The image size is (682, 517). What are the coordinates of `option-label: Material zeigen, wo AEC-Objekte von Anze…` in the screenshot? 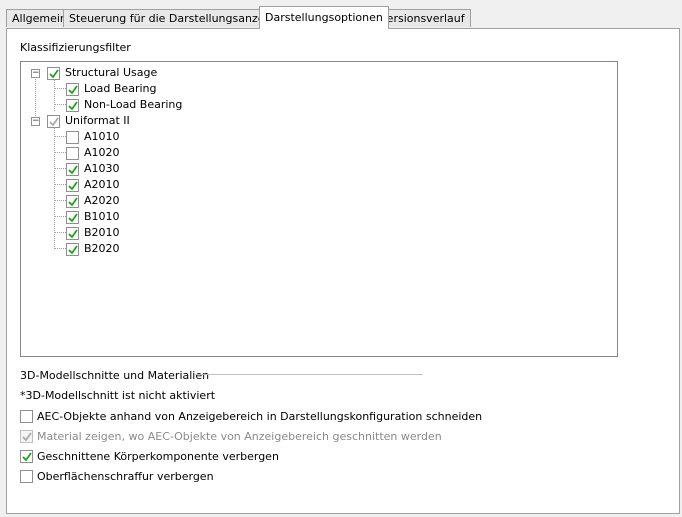 It's located at (239, 436).